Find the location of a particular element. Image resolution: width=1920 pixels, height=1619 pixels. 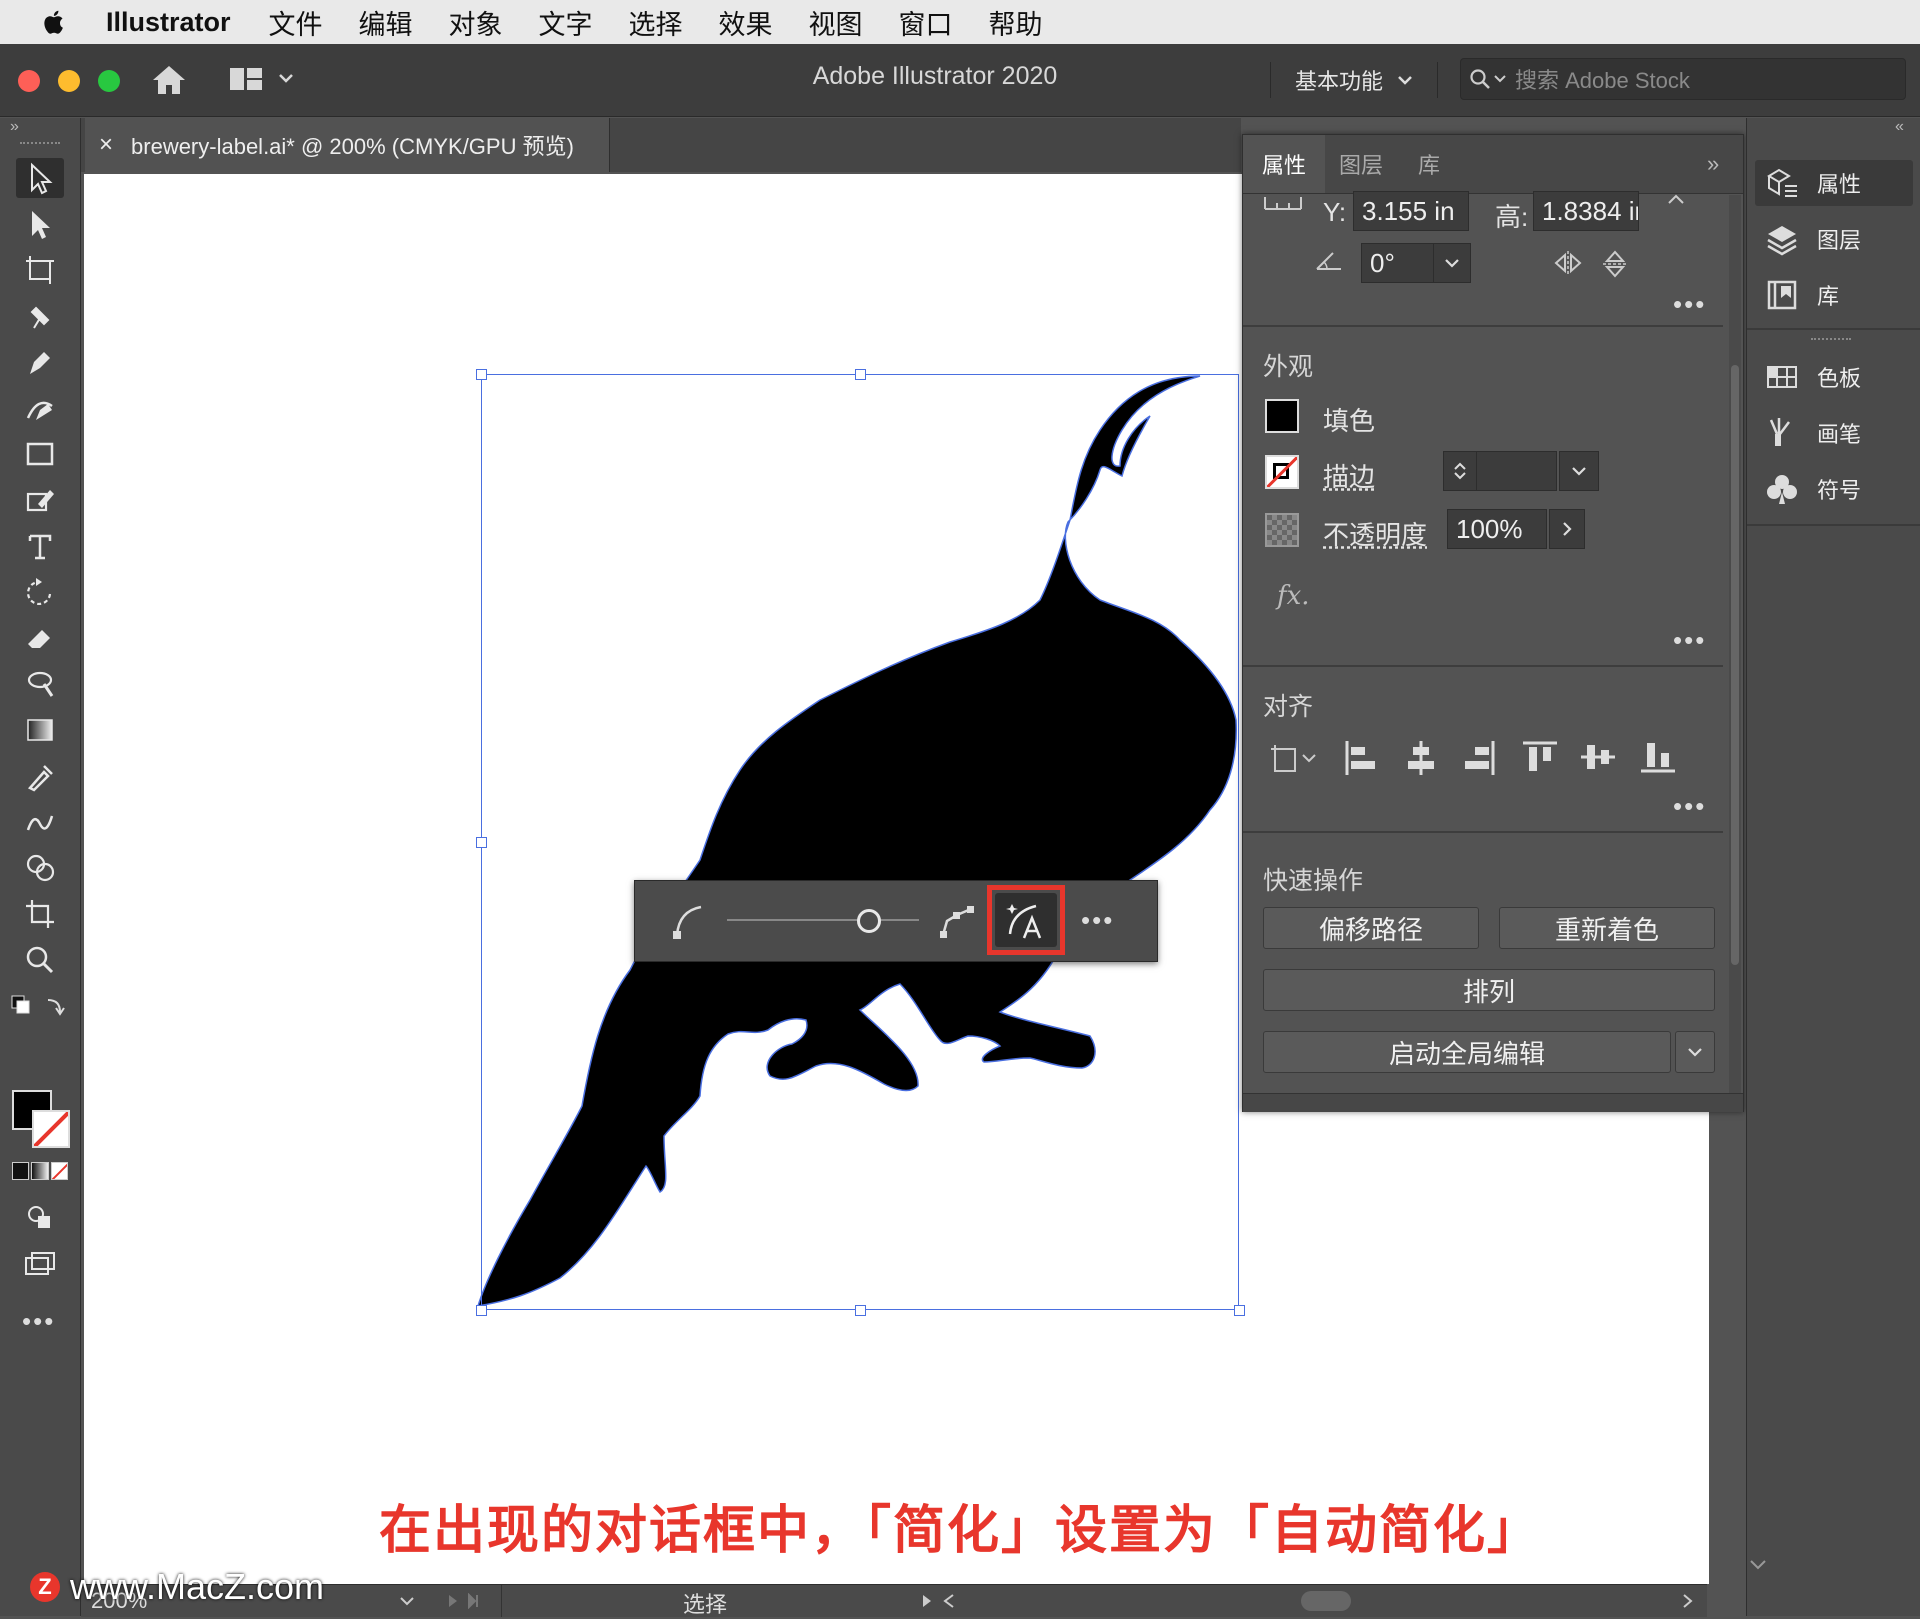

horizontal-scrollbar-thumb is located at coordinates (1326, 1601).